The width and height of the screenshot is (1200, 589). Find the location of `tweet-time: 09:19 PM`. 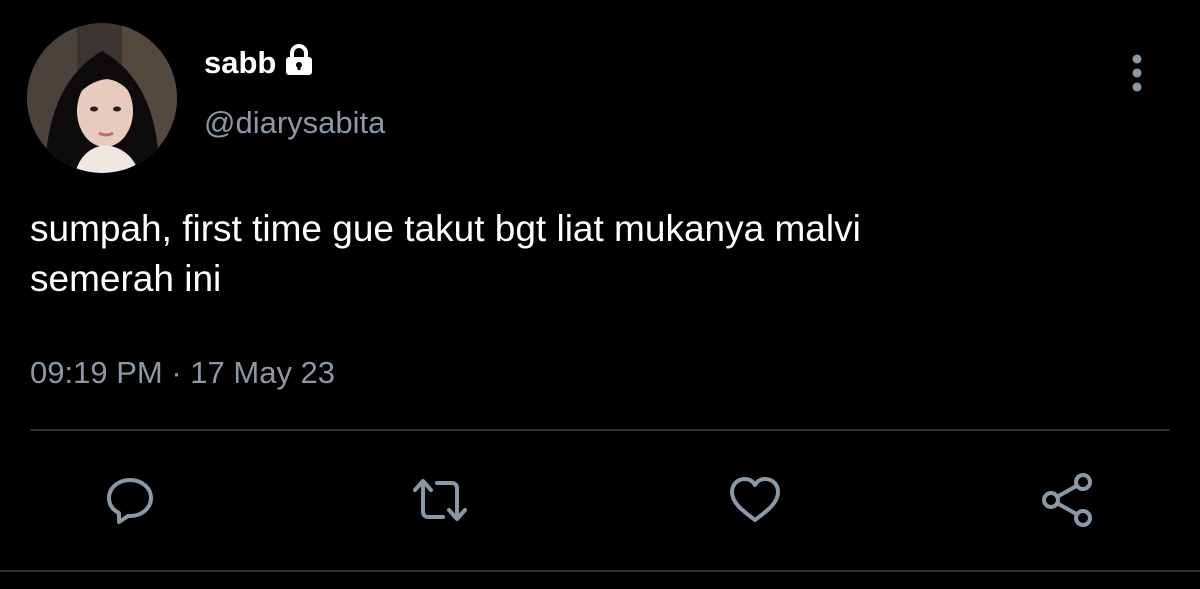

tweet-time: 09:19 PM is located at coordinates (96, 372).